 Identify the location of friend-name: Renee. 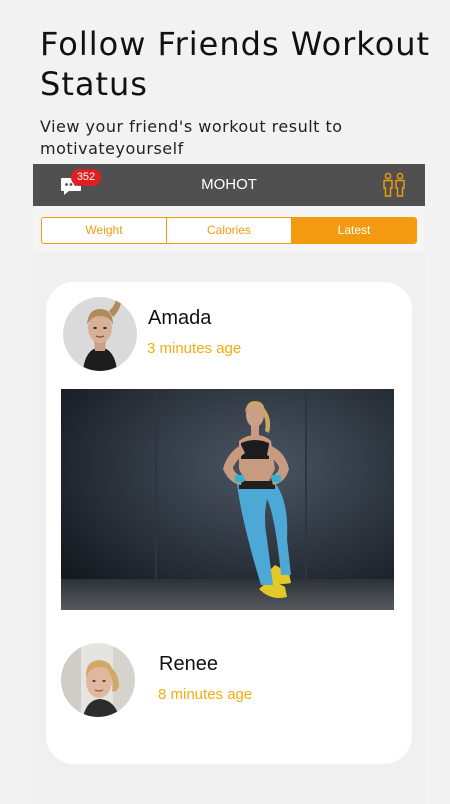
(188, 664).